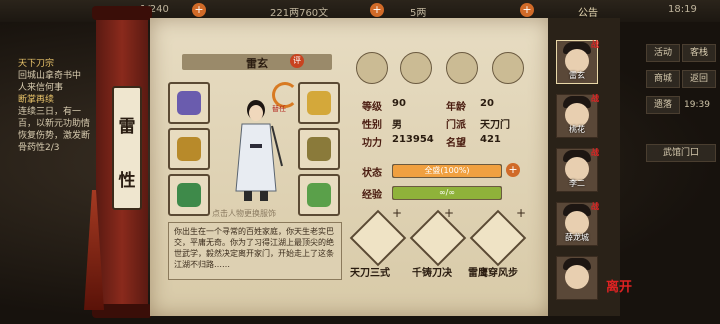 The height and width of the screenshot is (324, 720). What do you see at coordinates (577, 116) in the screenshot?
I see `roster-member: 战桃花` at bounding box center [577, 116].